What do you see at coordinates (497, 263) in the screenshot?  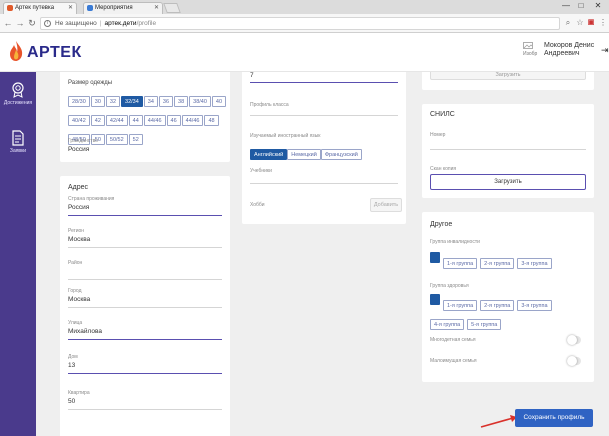 I see `disability-group-option: 2-я группа` at bounding box center [497, 263].